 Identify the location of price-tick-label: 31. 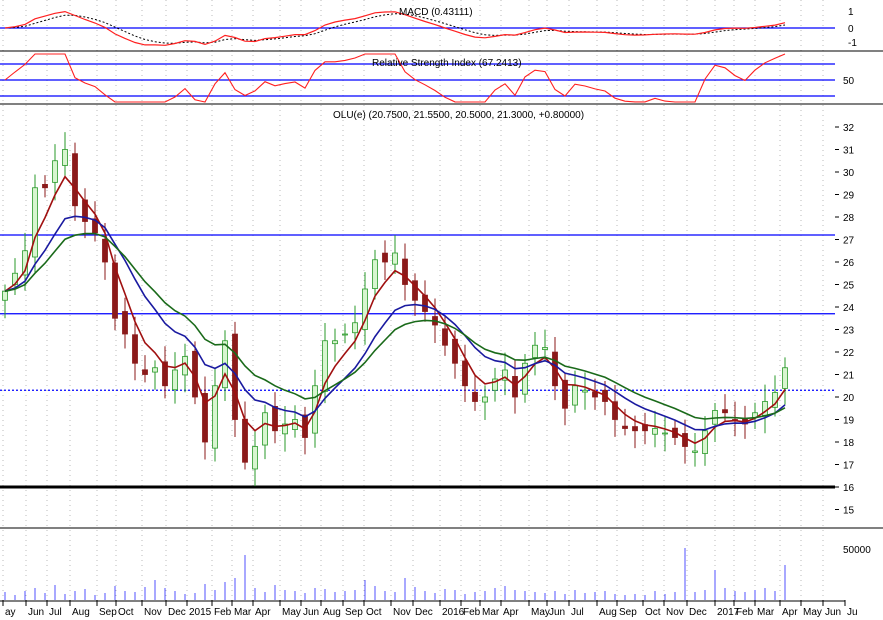
(849, 151).